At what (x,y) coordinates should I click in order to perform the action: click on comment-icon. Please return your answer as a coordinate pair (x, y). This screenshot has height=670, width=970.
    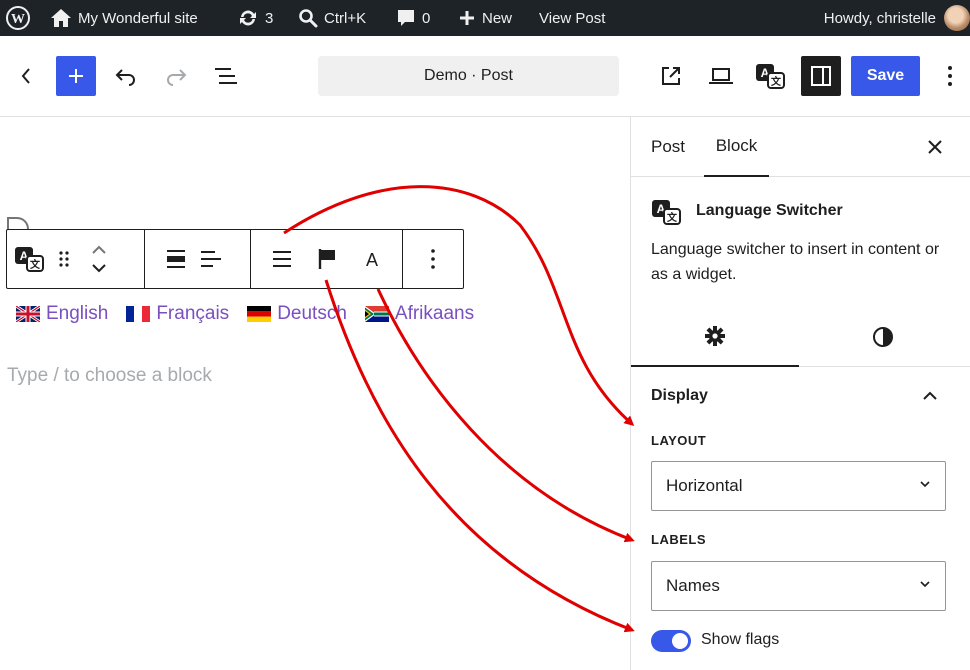
    Looking at the image, I should click on (406, 18).